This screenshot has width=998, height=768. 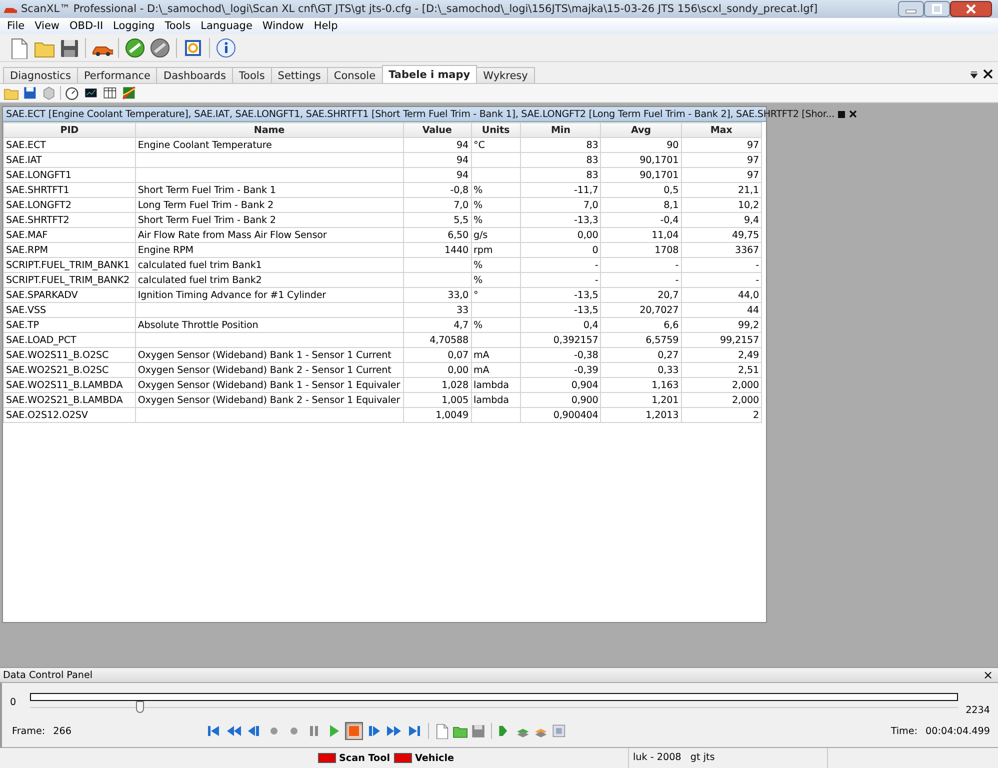 What do you see at coordinates (560, 130) in the screenshot?
I see `column-header: Min` at bounding box center [560, 130].